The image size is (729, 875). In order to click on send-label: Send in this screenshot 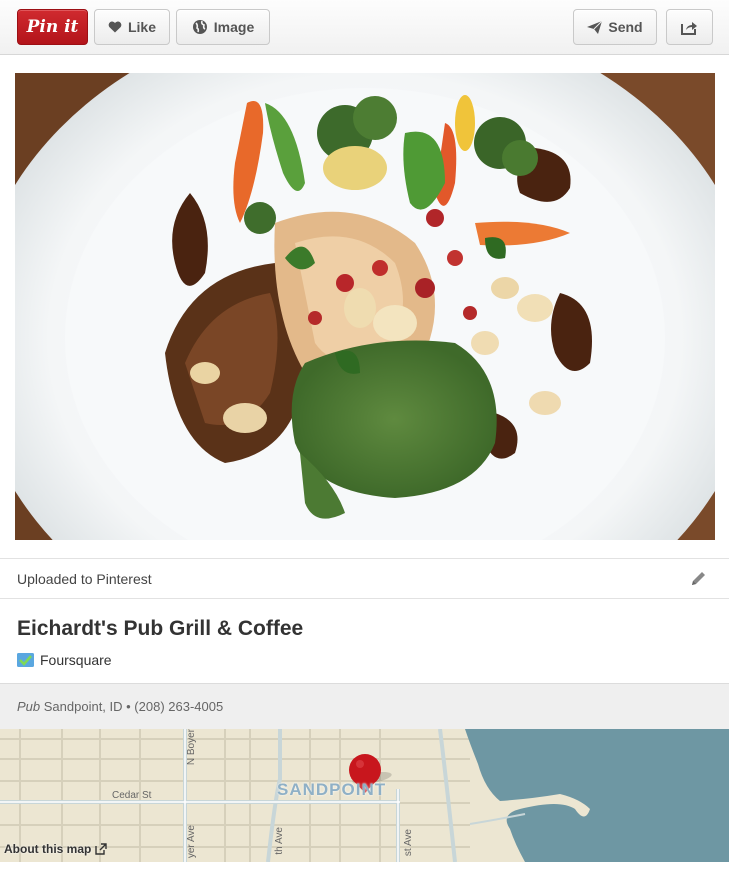, I will do `click(625, 27)`.